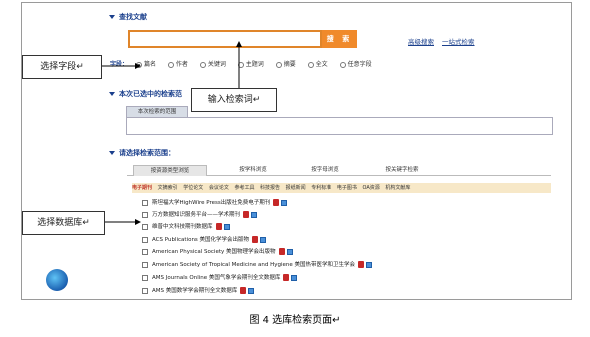 The height and width of the screenshot is (337, 590). Describe the element at coordinates (370, 188) in the screenshot. I see `category-oa: OA资源` at that location.